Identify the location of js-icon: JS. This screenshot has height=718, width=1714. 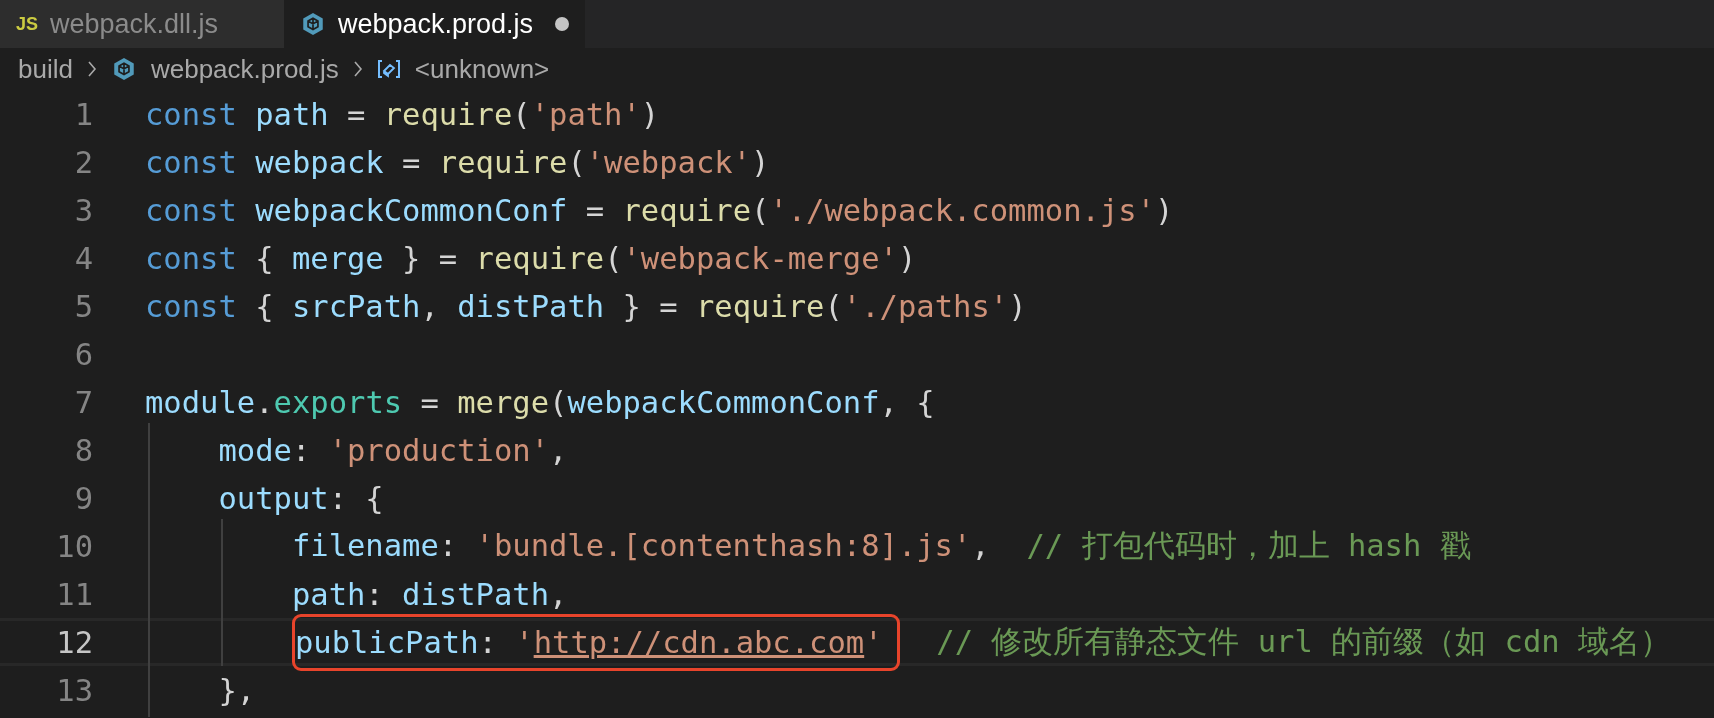
(27, 24).